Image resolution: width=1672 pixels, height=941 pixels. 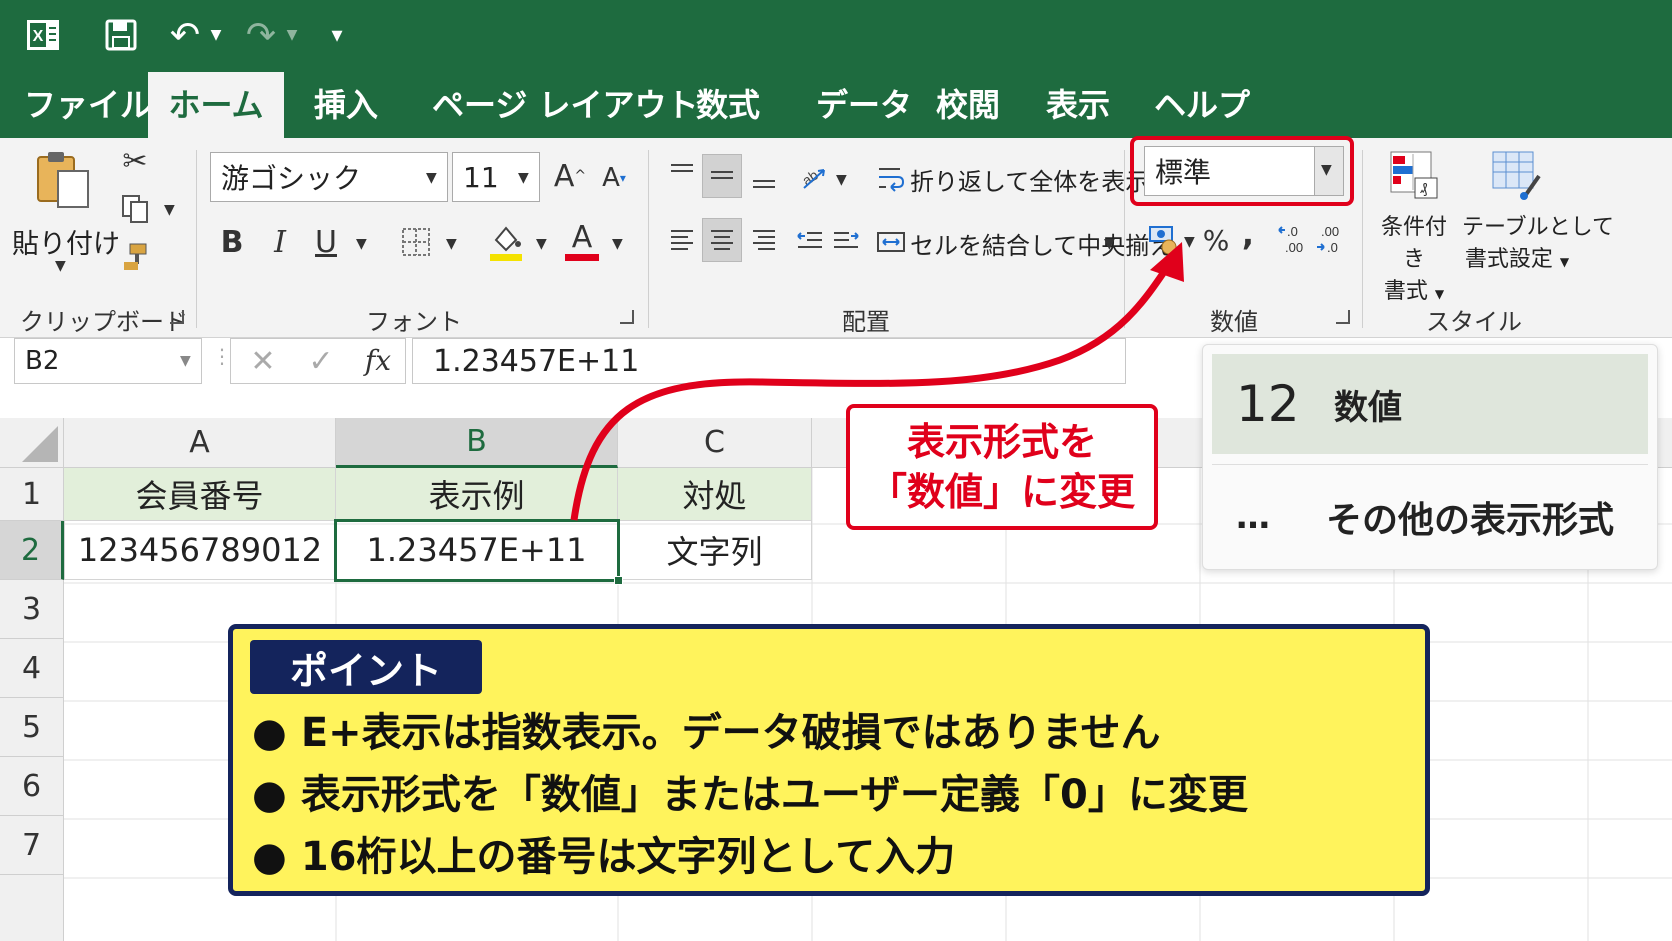 What do you see at coordinates (728, 105) in the screenshot?
I see `tab-formulas: 数式` at bounding box center [728, 105].